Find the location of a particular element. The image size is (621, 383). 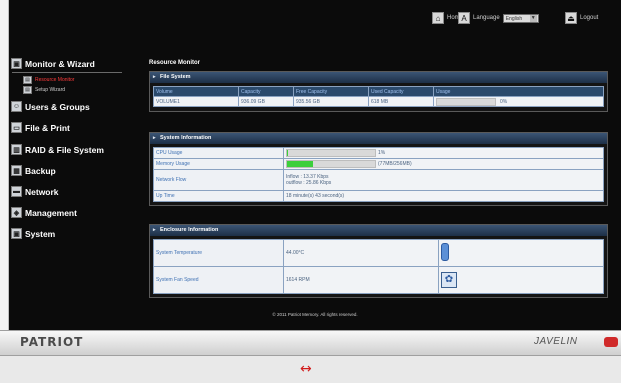

sidebar-item-management: ◈ Management is located at coordinates (44, 212).